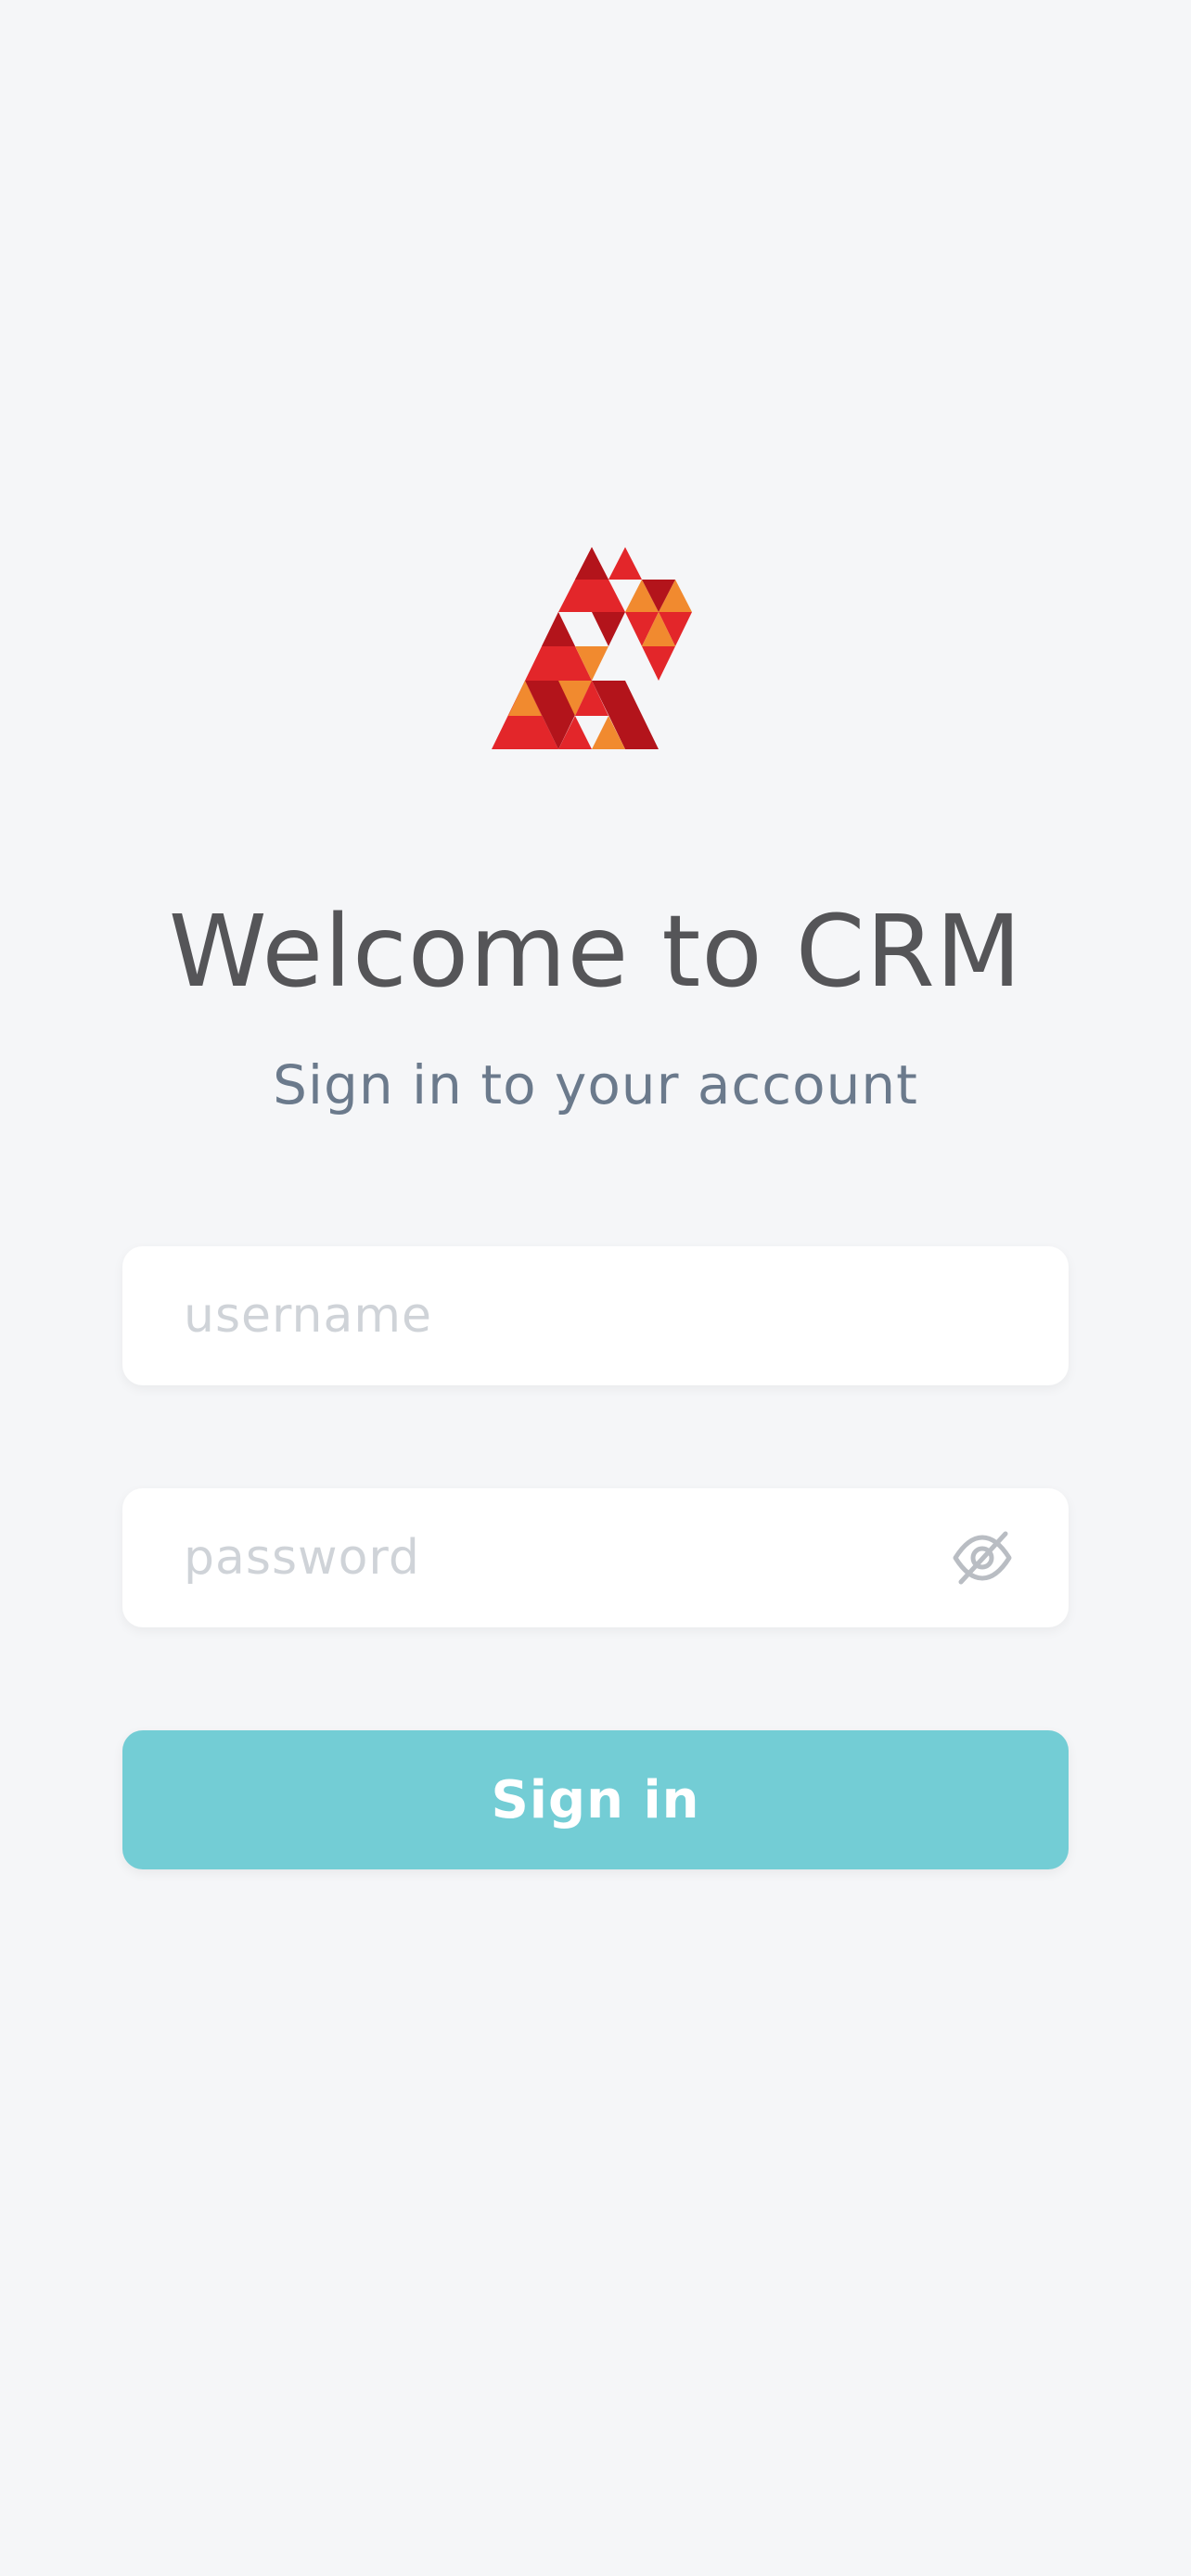 This screenshot has width=1191, height=2576. I want to click on sign-in-button: Sign in, so click(595, 1800).